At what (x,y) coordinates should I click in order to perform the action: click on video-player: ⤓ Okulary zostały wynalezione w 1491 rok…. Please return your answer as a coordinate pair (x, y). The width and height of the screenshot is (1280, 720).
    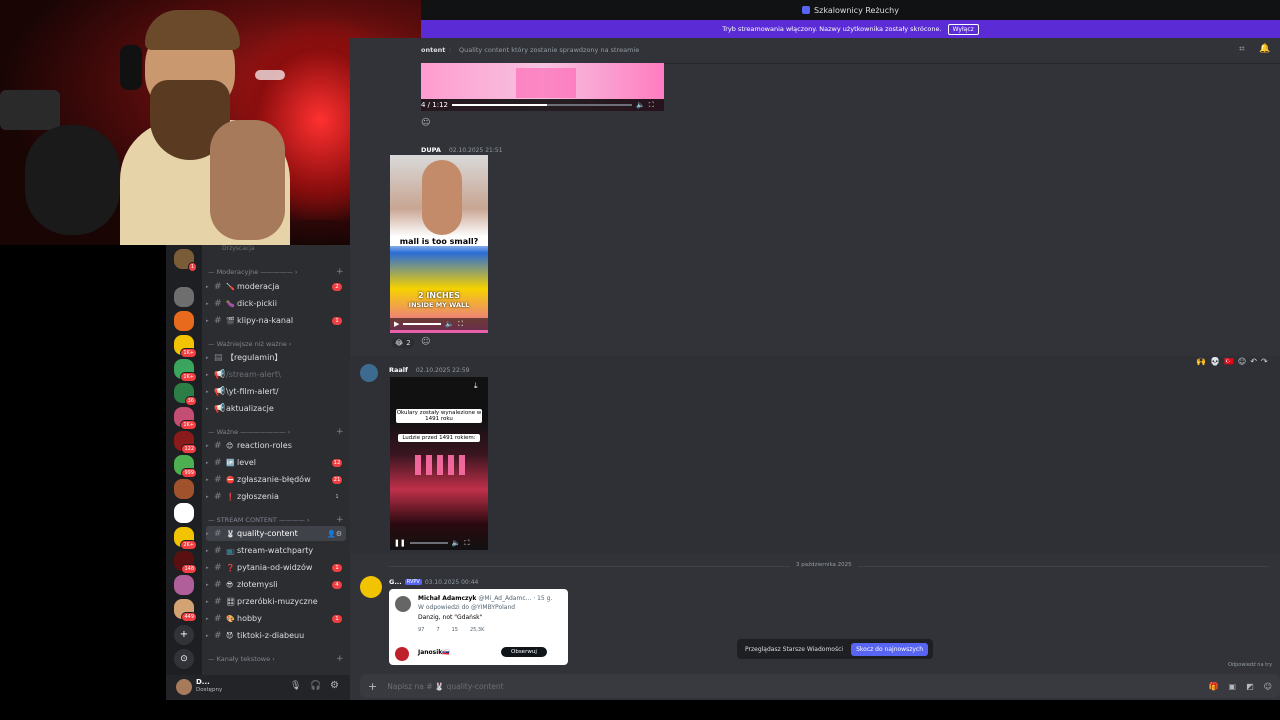
    Looking at the image, I should click on (439, 463).